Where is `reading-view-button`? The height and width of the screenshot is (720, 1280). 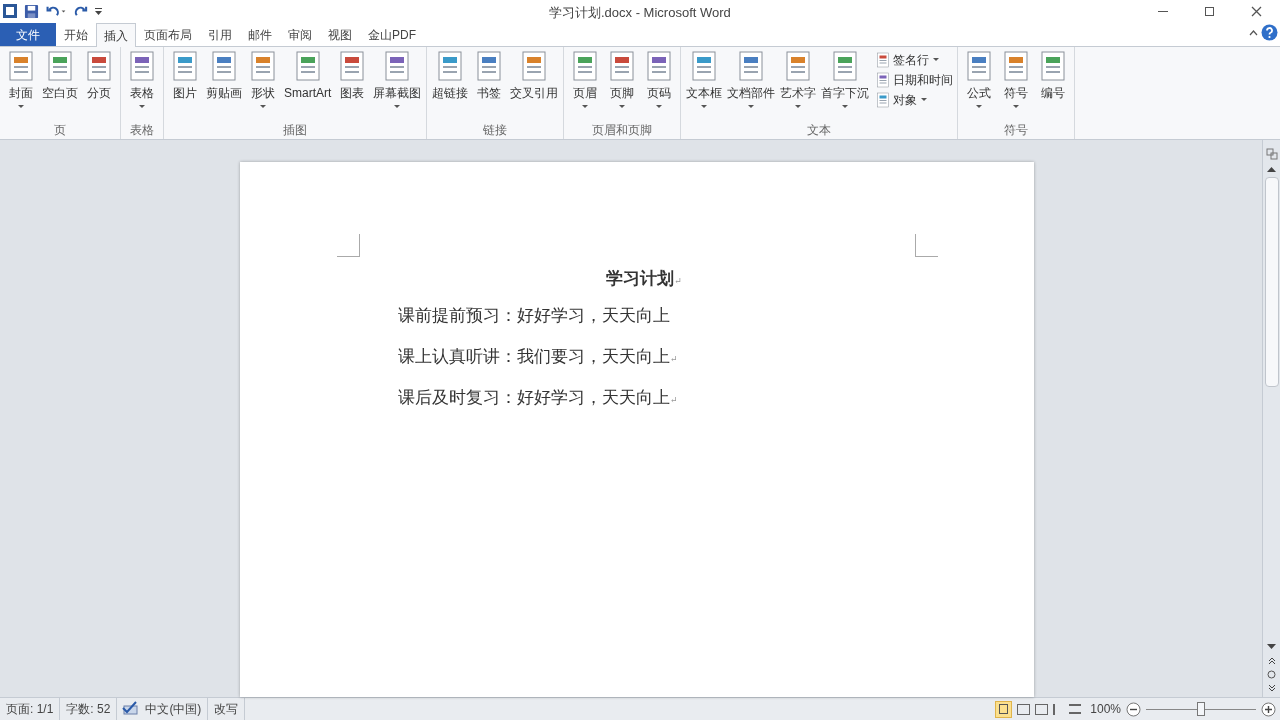 reading-view-button is located at coordinates (1024, 709).